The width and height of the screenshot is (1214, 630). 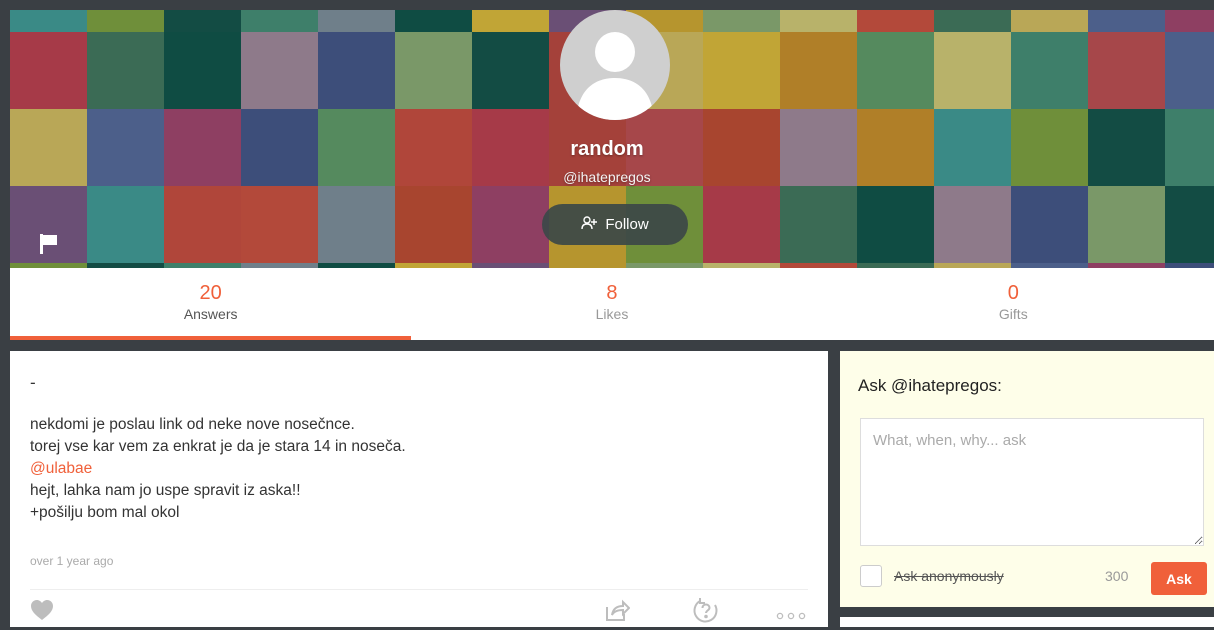 What do you see at coordinates (210, 314) in the screenshot?
I see `answers-label: Answers` at bounding box center [210, 314].